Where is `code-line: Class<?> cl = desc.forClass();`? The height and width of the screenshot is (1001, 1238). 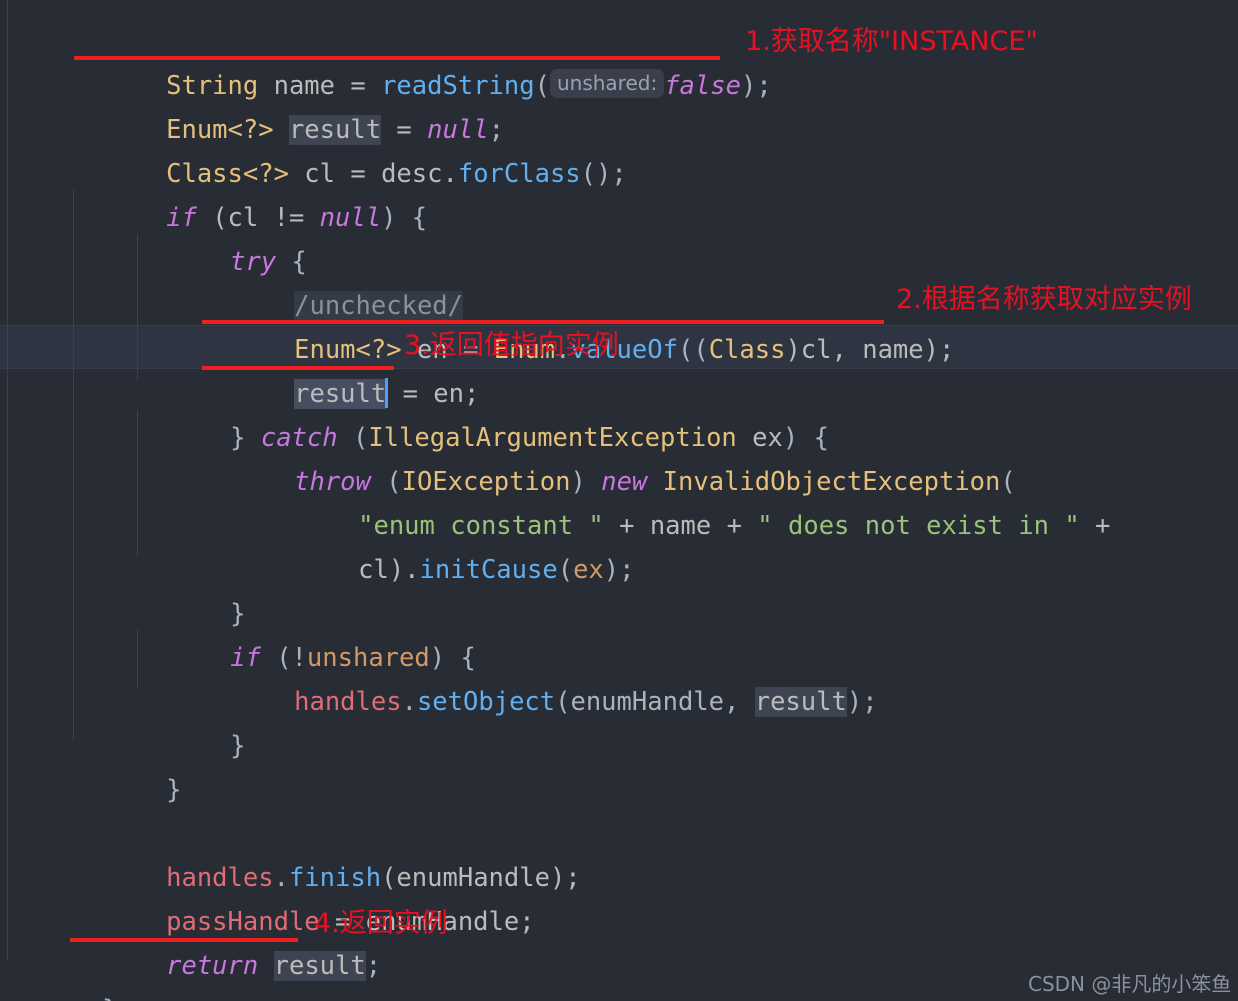
code-line: Class<?> cl = desc.forClass(); is located at coordinates (619, 148).